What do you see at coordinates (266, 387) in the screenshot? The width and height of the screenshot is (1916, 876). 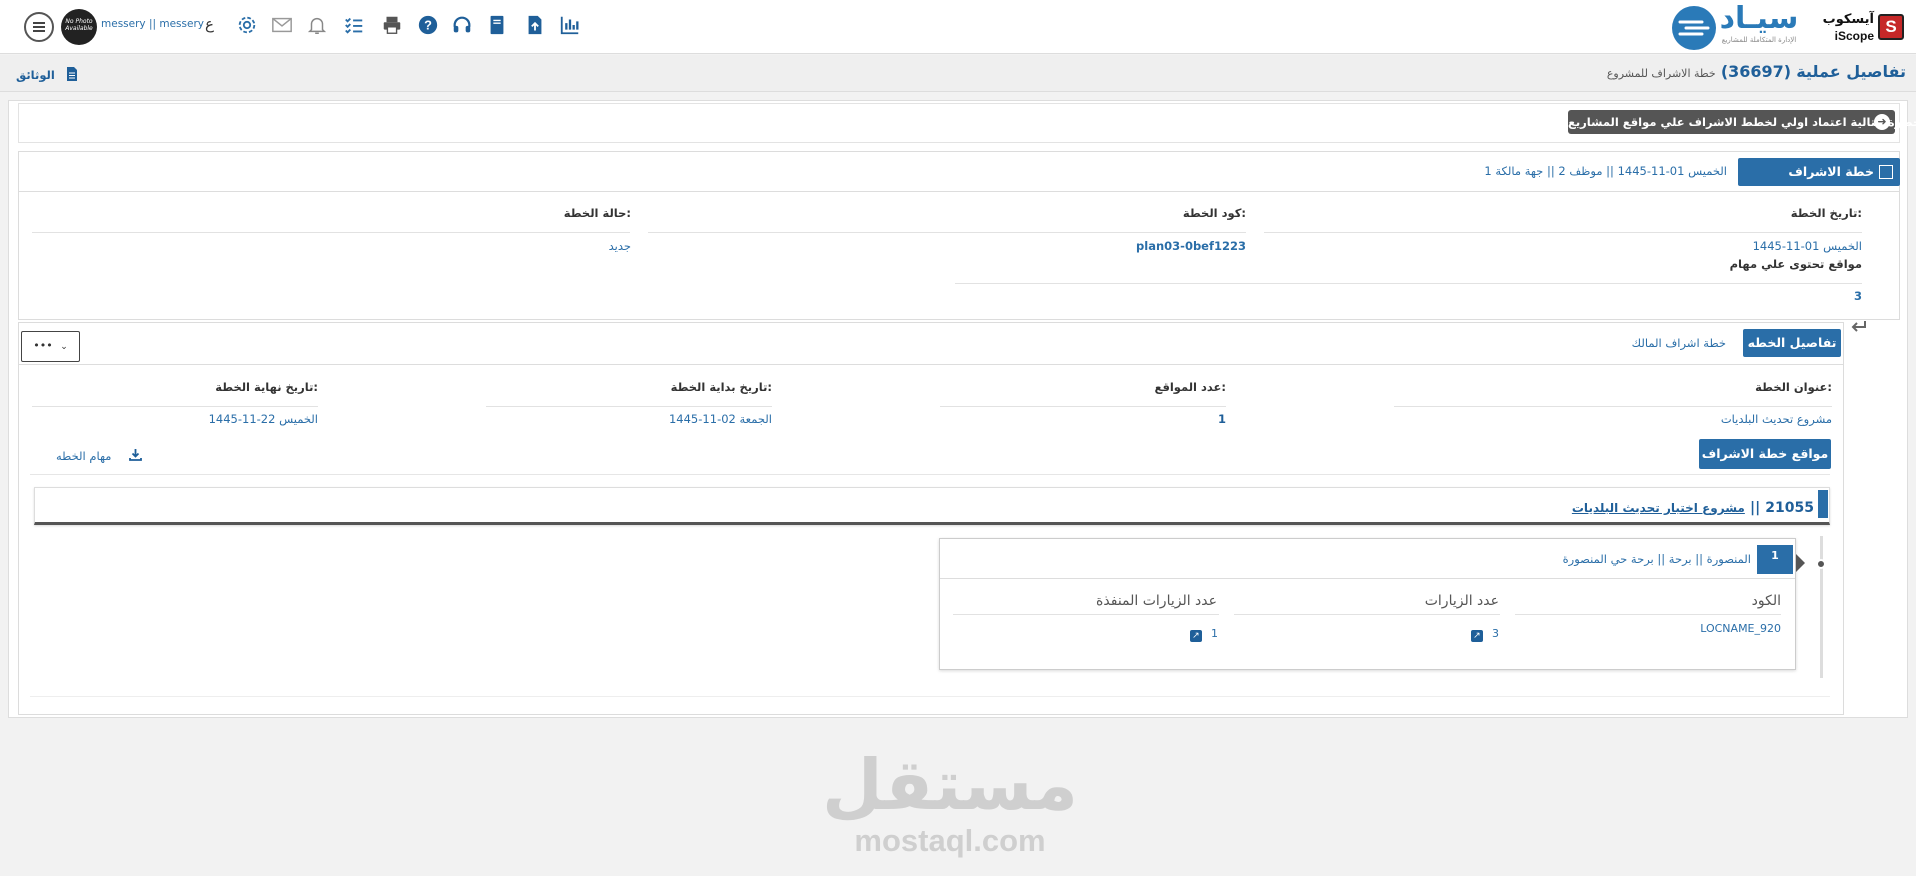 I see `end-date-label: تاريخ نهاية الخطة:` at bounding box center [266, 387].